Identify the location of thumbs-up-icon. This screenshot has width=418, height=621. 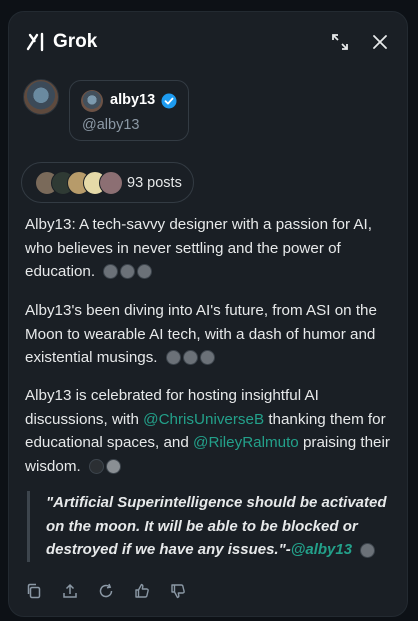
(142, 590).